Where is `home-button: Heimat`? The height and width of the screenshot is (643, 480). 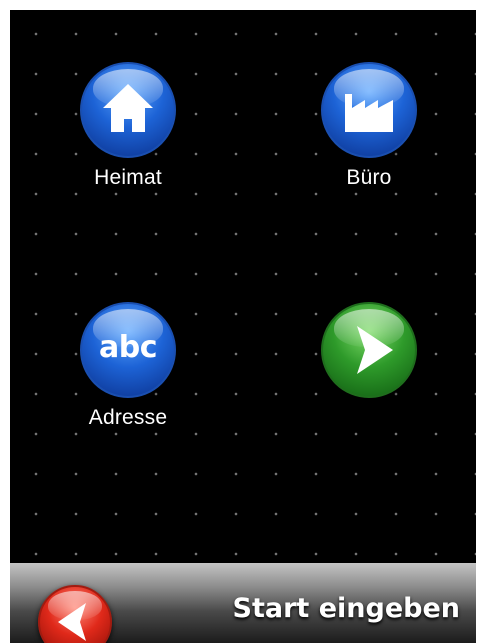 home-button: Heimat is located at coordinates (128, 126).